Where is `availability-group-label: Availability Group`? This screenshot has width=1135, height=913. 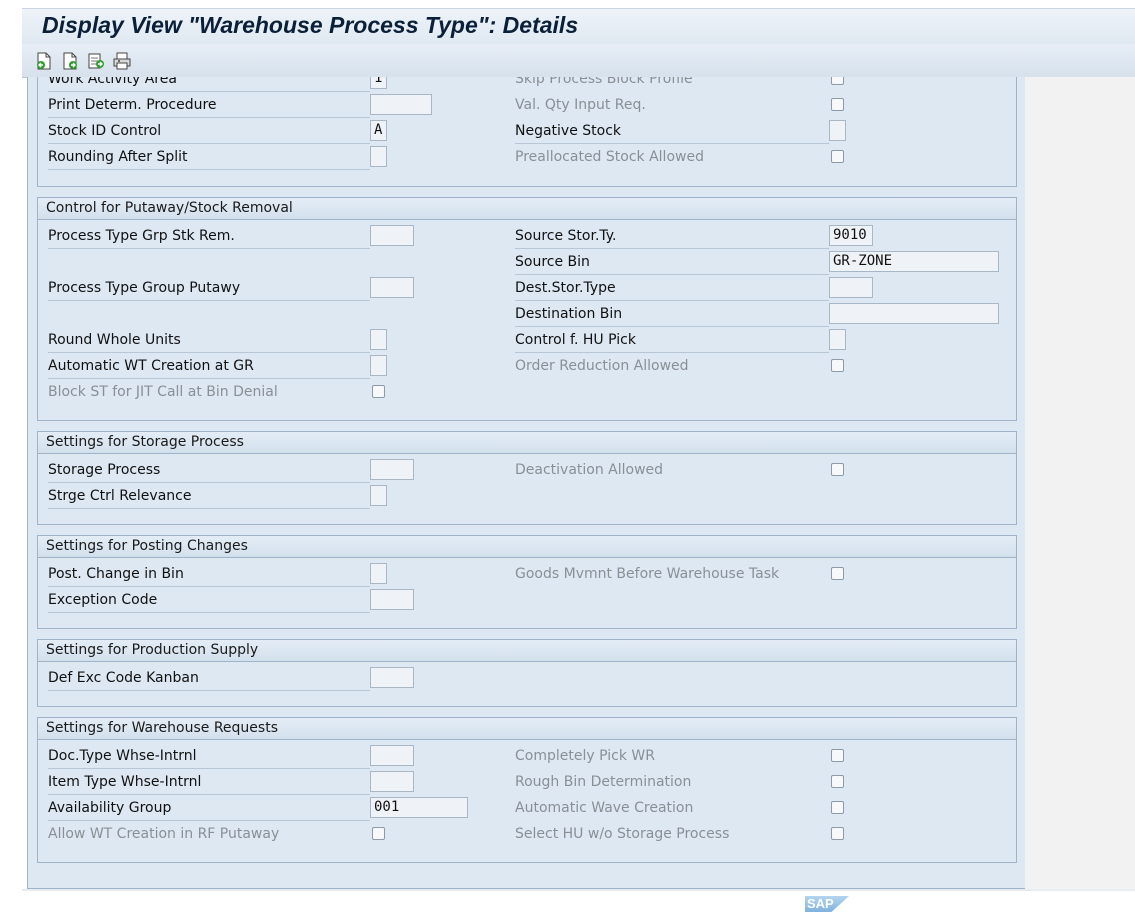
availability-group-label: Availability Group is located at coordinates (209, 808).